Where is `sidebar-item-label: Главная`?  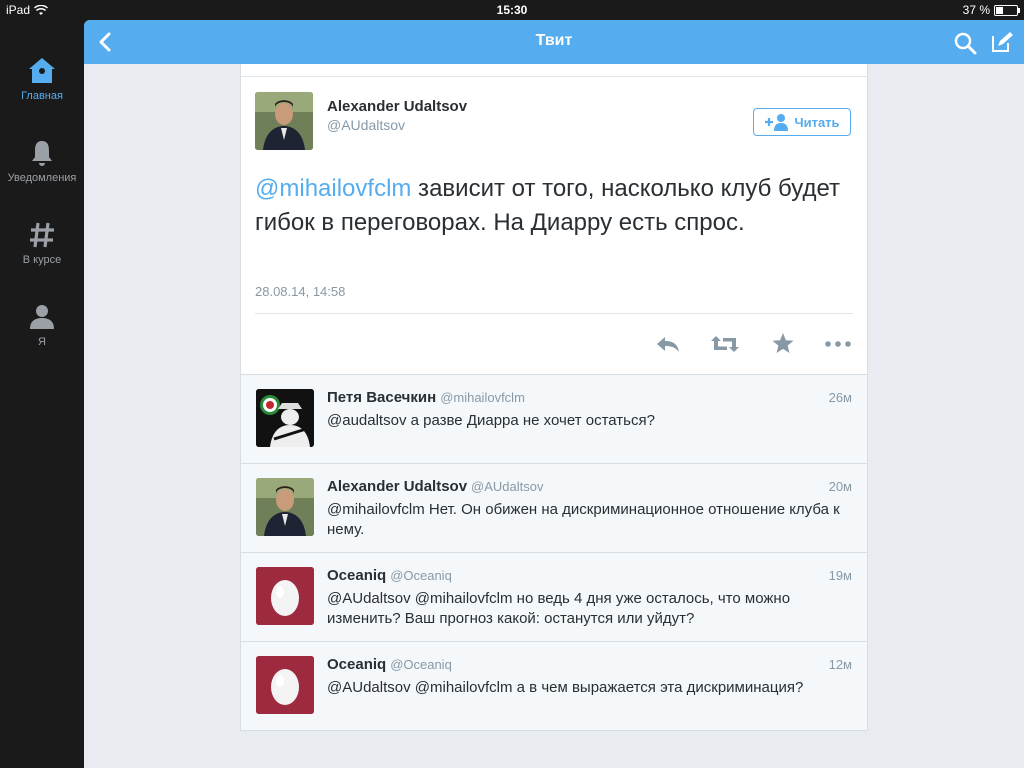 sidebar-item-label: Главная is located at coordinates (42, 96).